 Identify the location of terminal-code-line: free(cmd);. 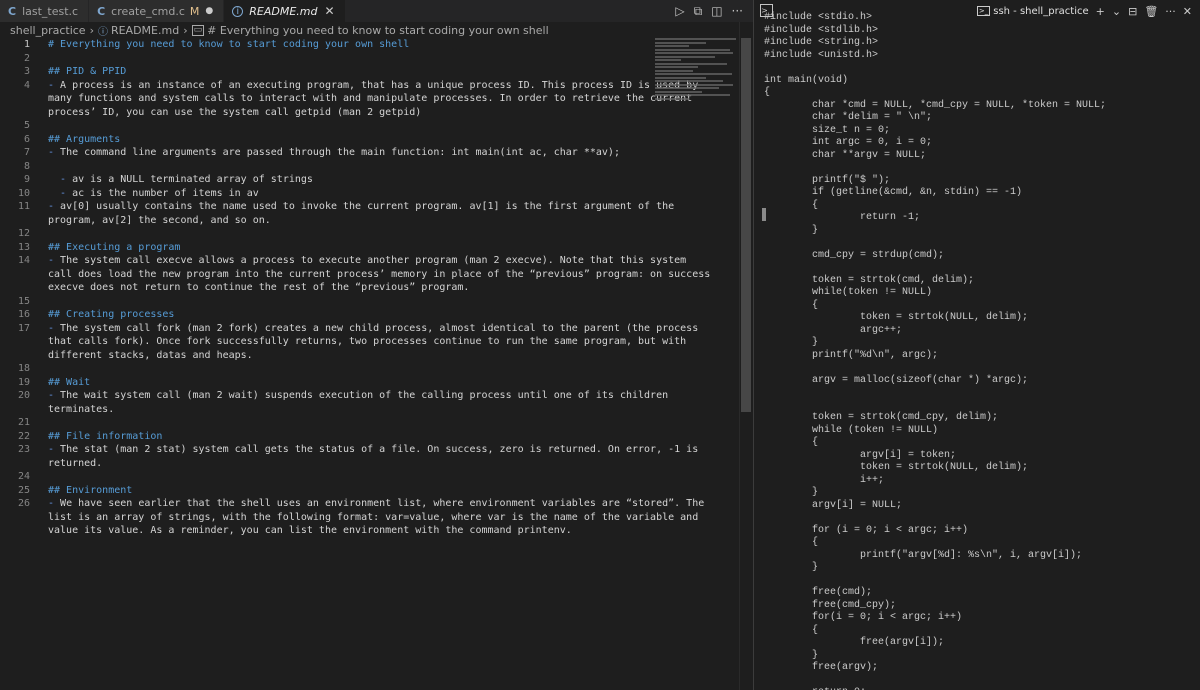
(818, 592).